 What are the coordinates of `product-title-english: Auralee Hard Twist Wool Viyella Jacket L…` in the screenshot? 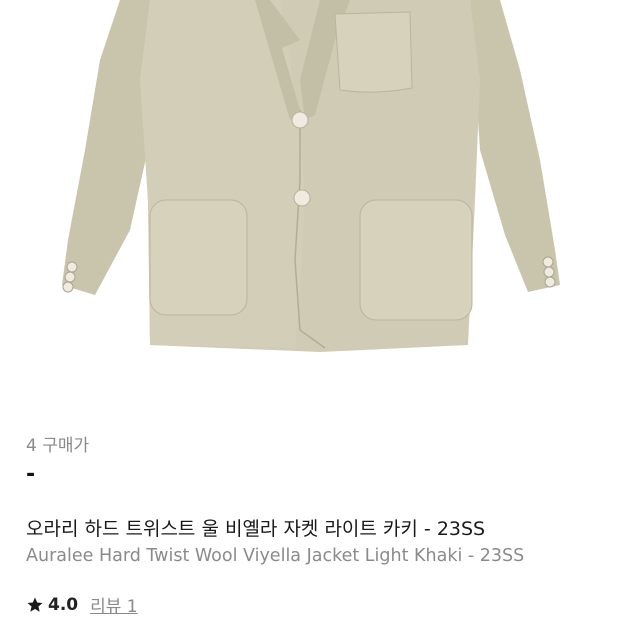 It's located at (275, 556).